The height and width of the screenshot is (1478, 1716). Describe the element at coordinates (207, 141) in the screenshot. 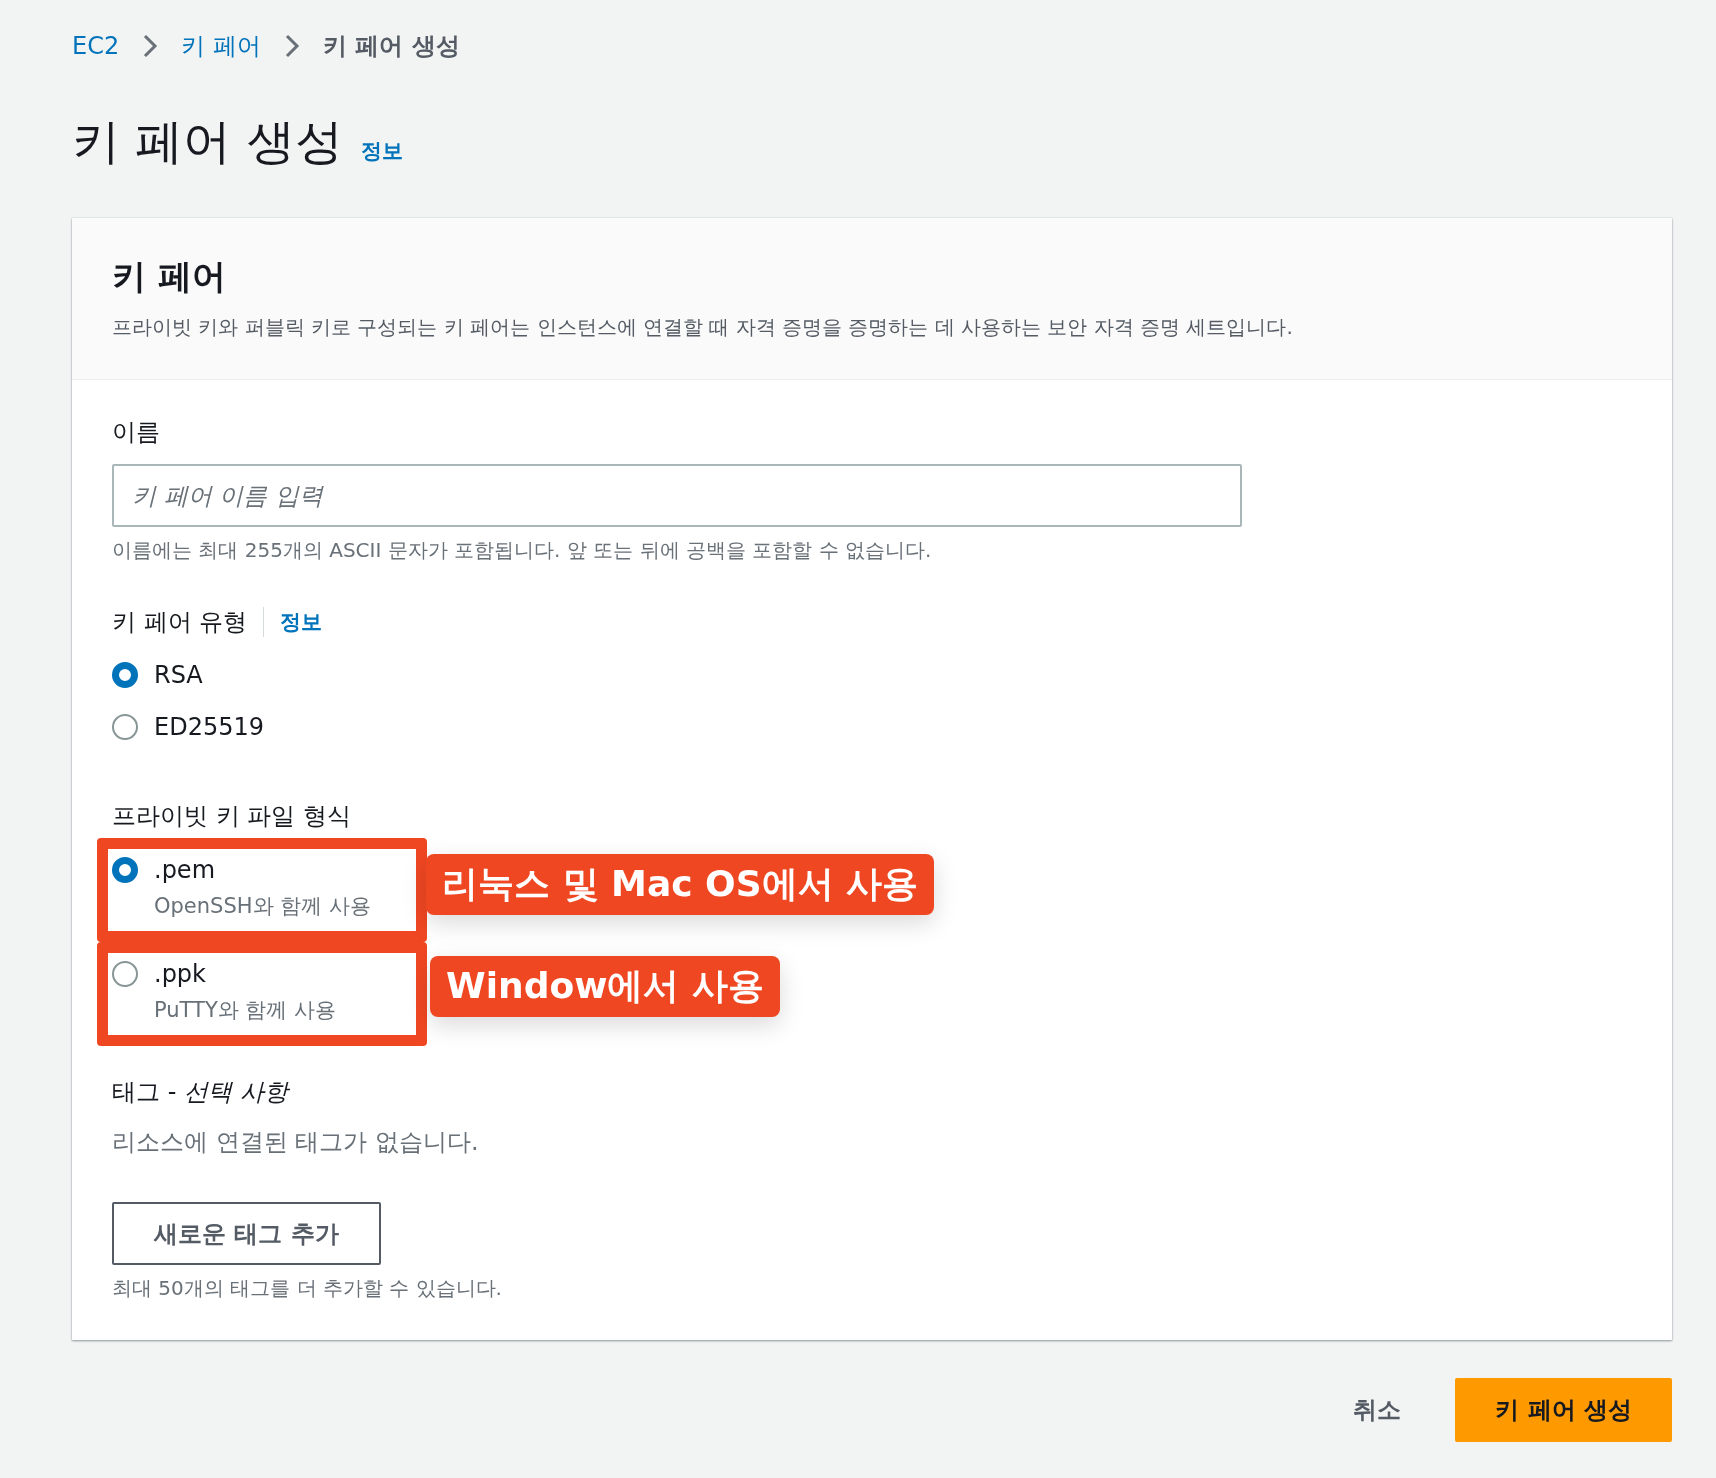

I see `page-title: 키 페어 생성` at that location.